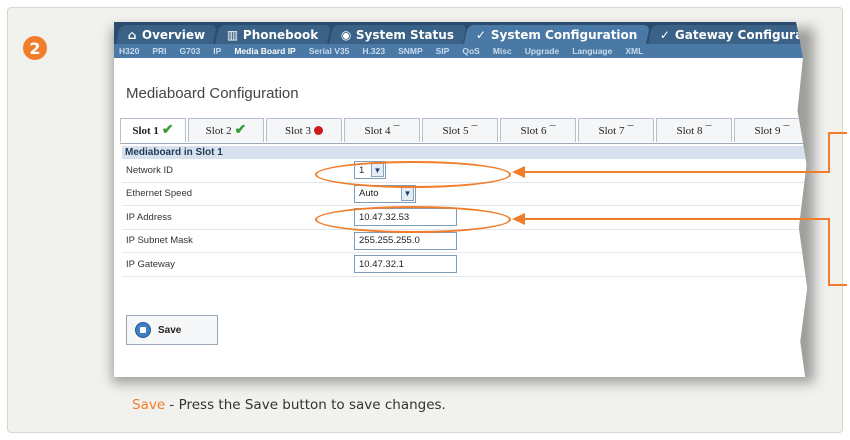 This screenshot has height=440, width=850. What do you see at coordinates (684, 252) in the screenshot?
I see `callout-line-ip-address` at bounding box center [684, 252].